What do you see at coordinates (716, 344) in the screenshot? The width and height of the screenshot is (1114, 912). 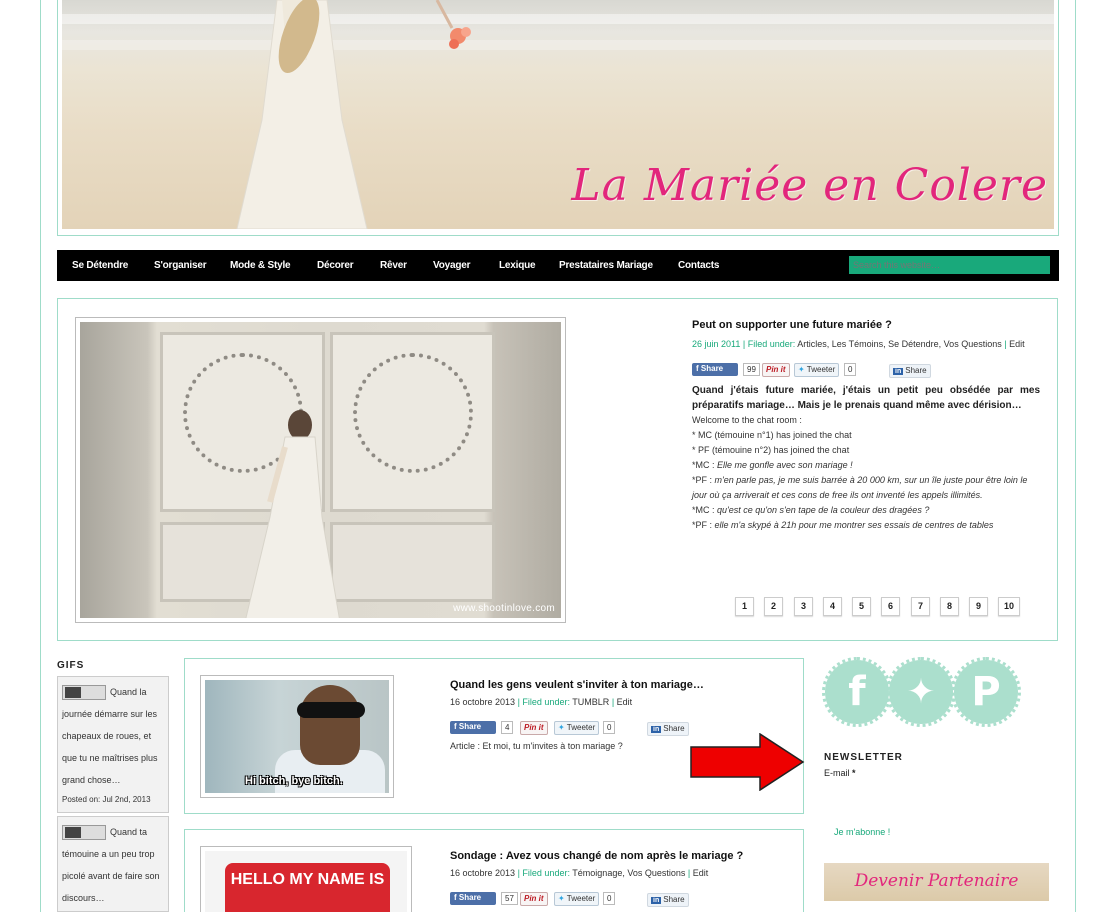 I see `featured-date: 26 juin 2011` at bounding box center [716, 344].